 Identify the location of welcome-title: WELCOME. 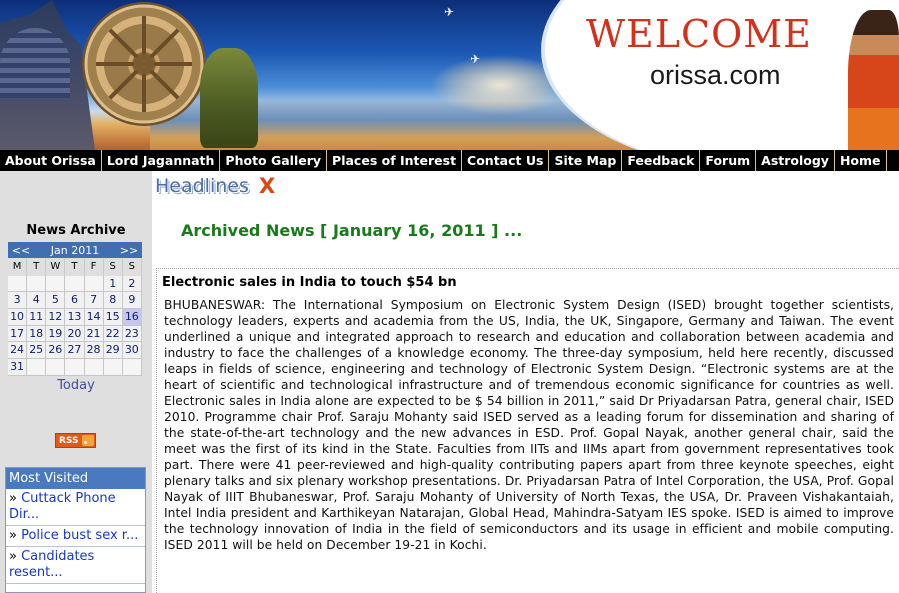
(699, 34).